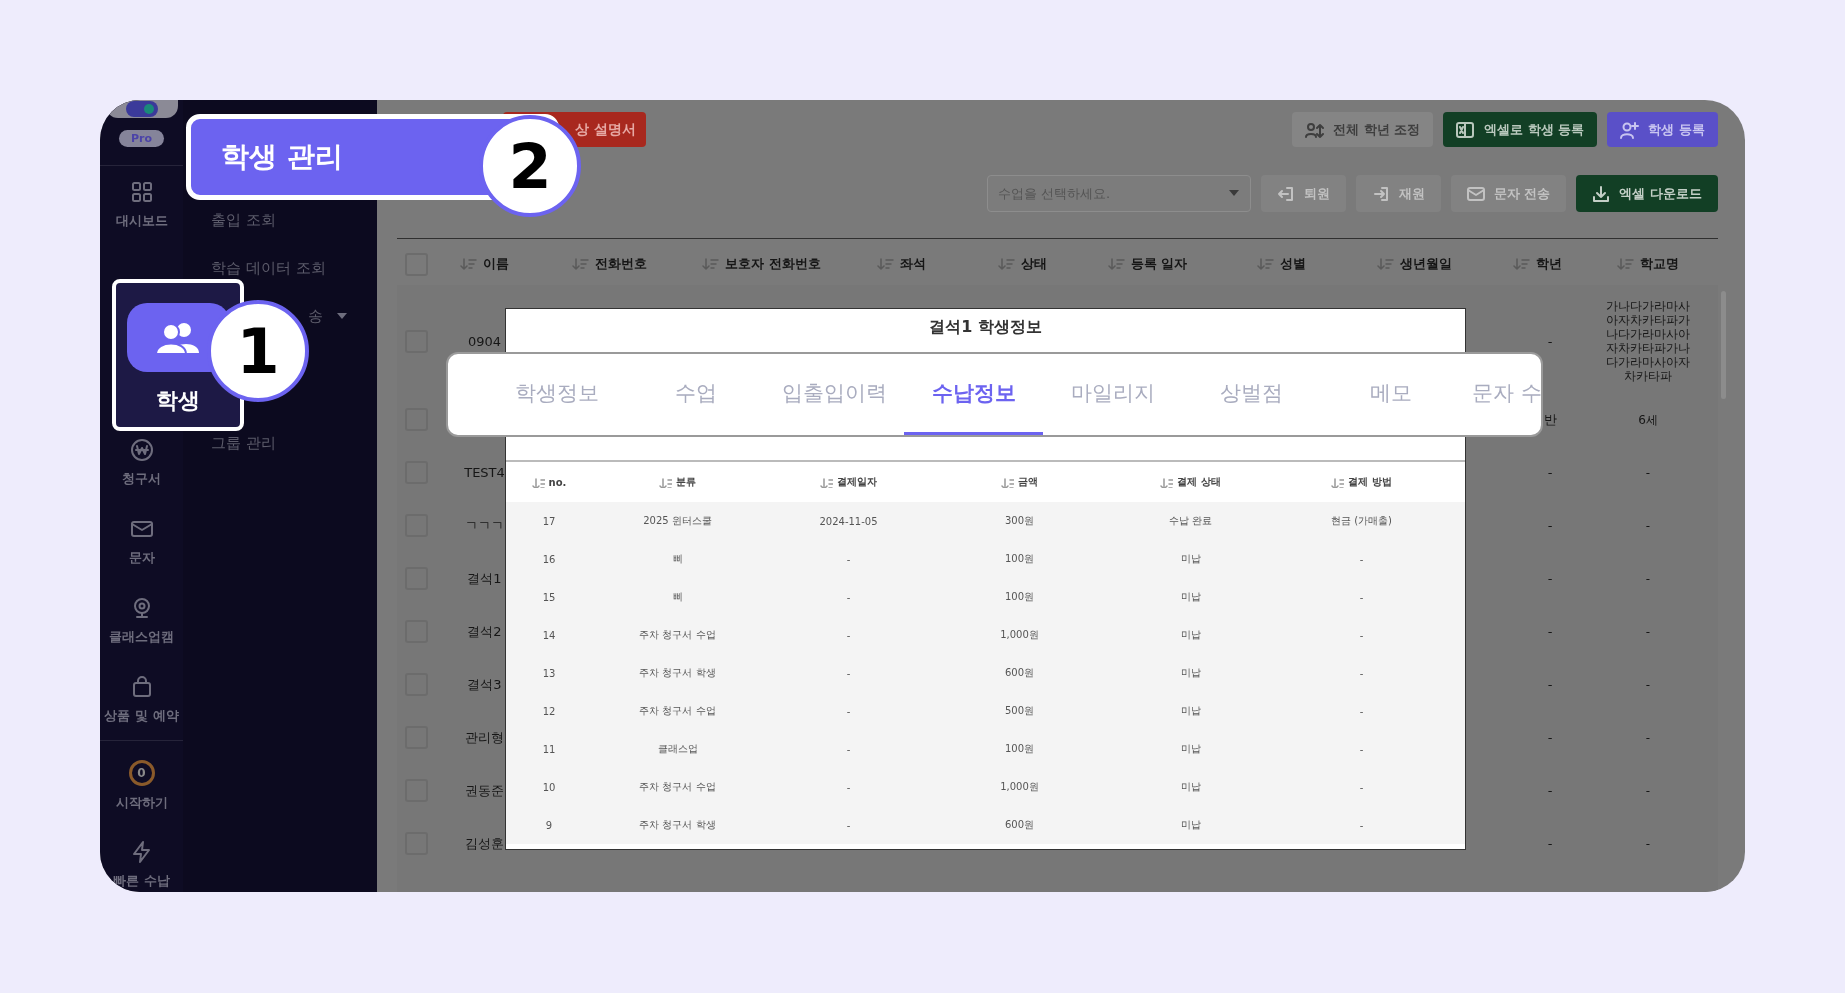 The height and width of the screenshot is (993, 1845). I want to click on column-header: 결제 방법, so click(1361, 482).